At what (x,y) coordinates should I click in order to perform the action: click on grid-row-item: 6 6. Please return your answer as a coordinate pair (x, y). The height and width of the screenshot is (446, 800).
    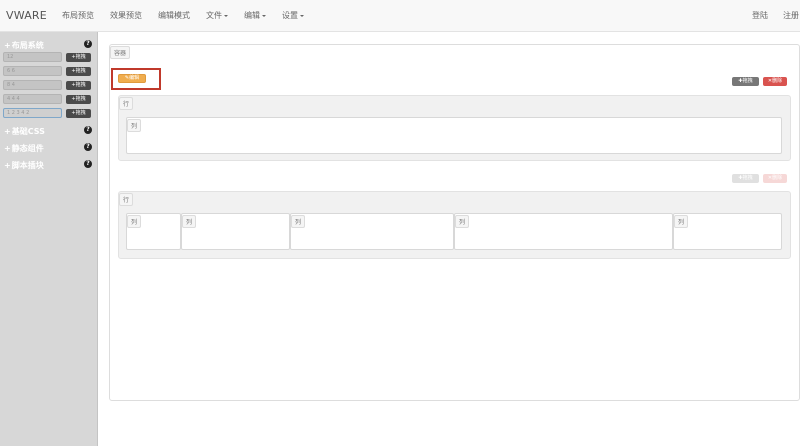
    Looking at the image, I should click on (32, 71).